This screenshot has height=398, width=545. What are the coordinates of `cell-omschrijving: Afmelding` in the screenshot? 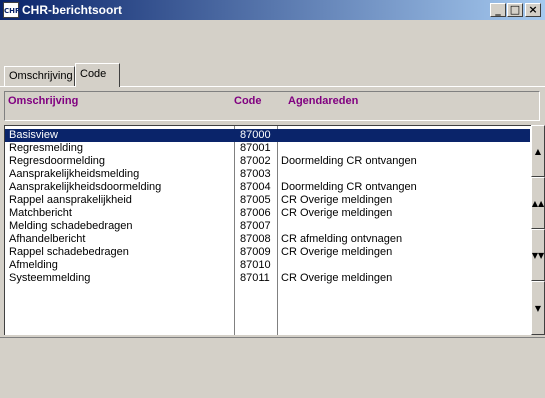 It's located at (33, 265).